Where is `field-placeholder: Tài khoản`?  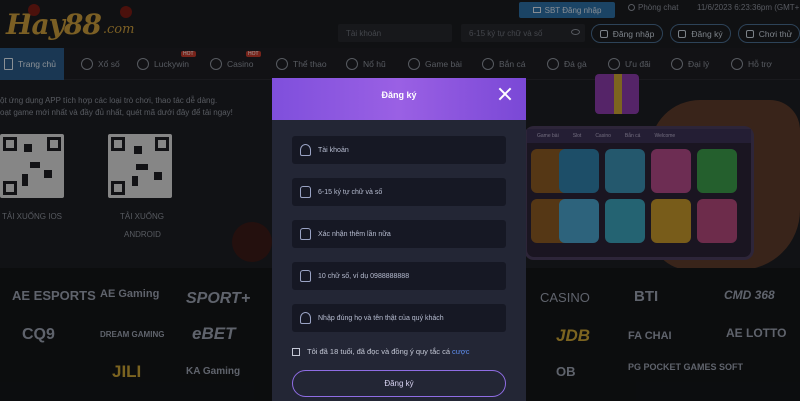 field-placeholder: Tài khoản is located at coordinates (333, 150).